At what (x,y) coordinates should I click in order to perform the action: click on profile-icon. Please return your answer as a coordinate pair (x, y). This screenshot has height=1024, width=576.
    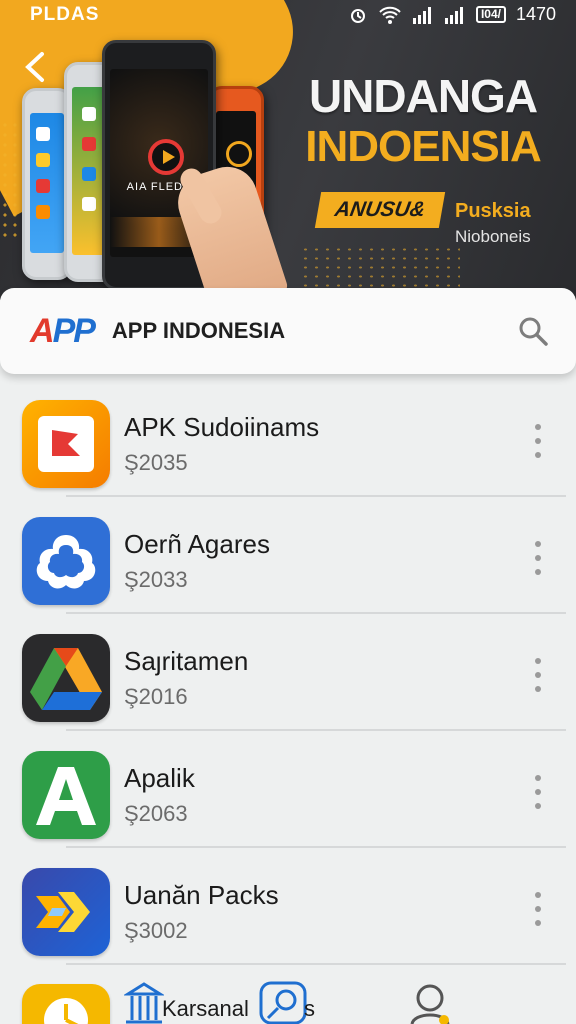
    Looking at the image, I should click on (430, 1003).